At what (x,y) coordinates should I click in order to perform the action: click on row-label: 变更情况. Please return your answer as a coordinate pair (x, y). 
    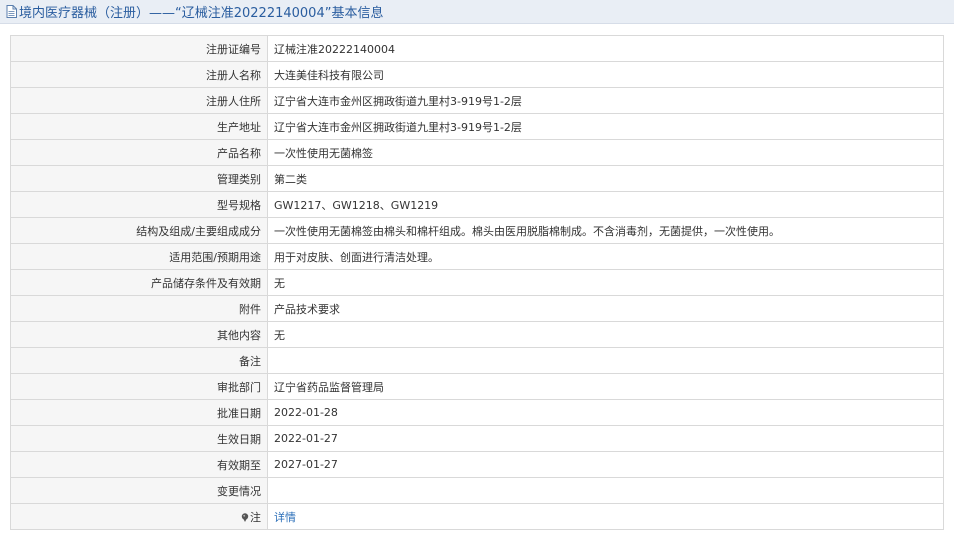
    Looking at the image, I should click on (139, 490).